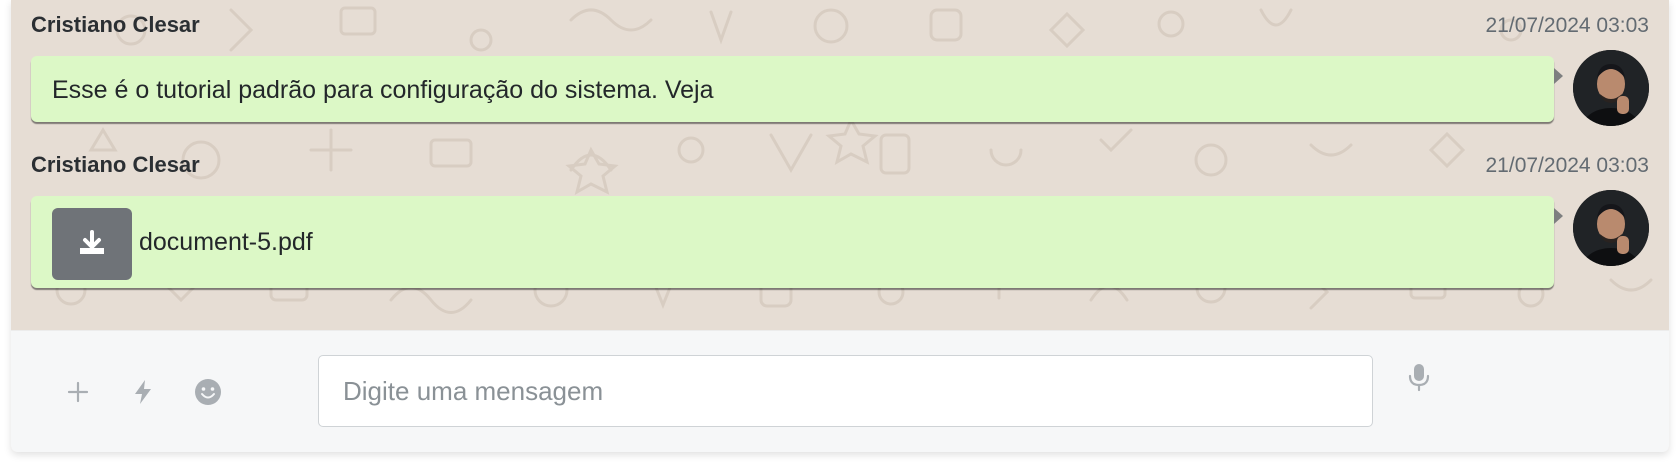 Image resolution: width=1680 pixels, height=464 pixels. What do you see at coordinates (143, 392) in the screenshot?
I see `bolt-icon` at bounding box center [143, 392].